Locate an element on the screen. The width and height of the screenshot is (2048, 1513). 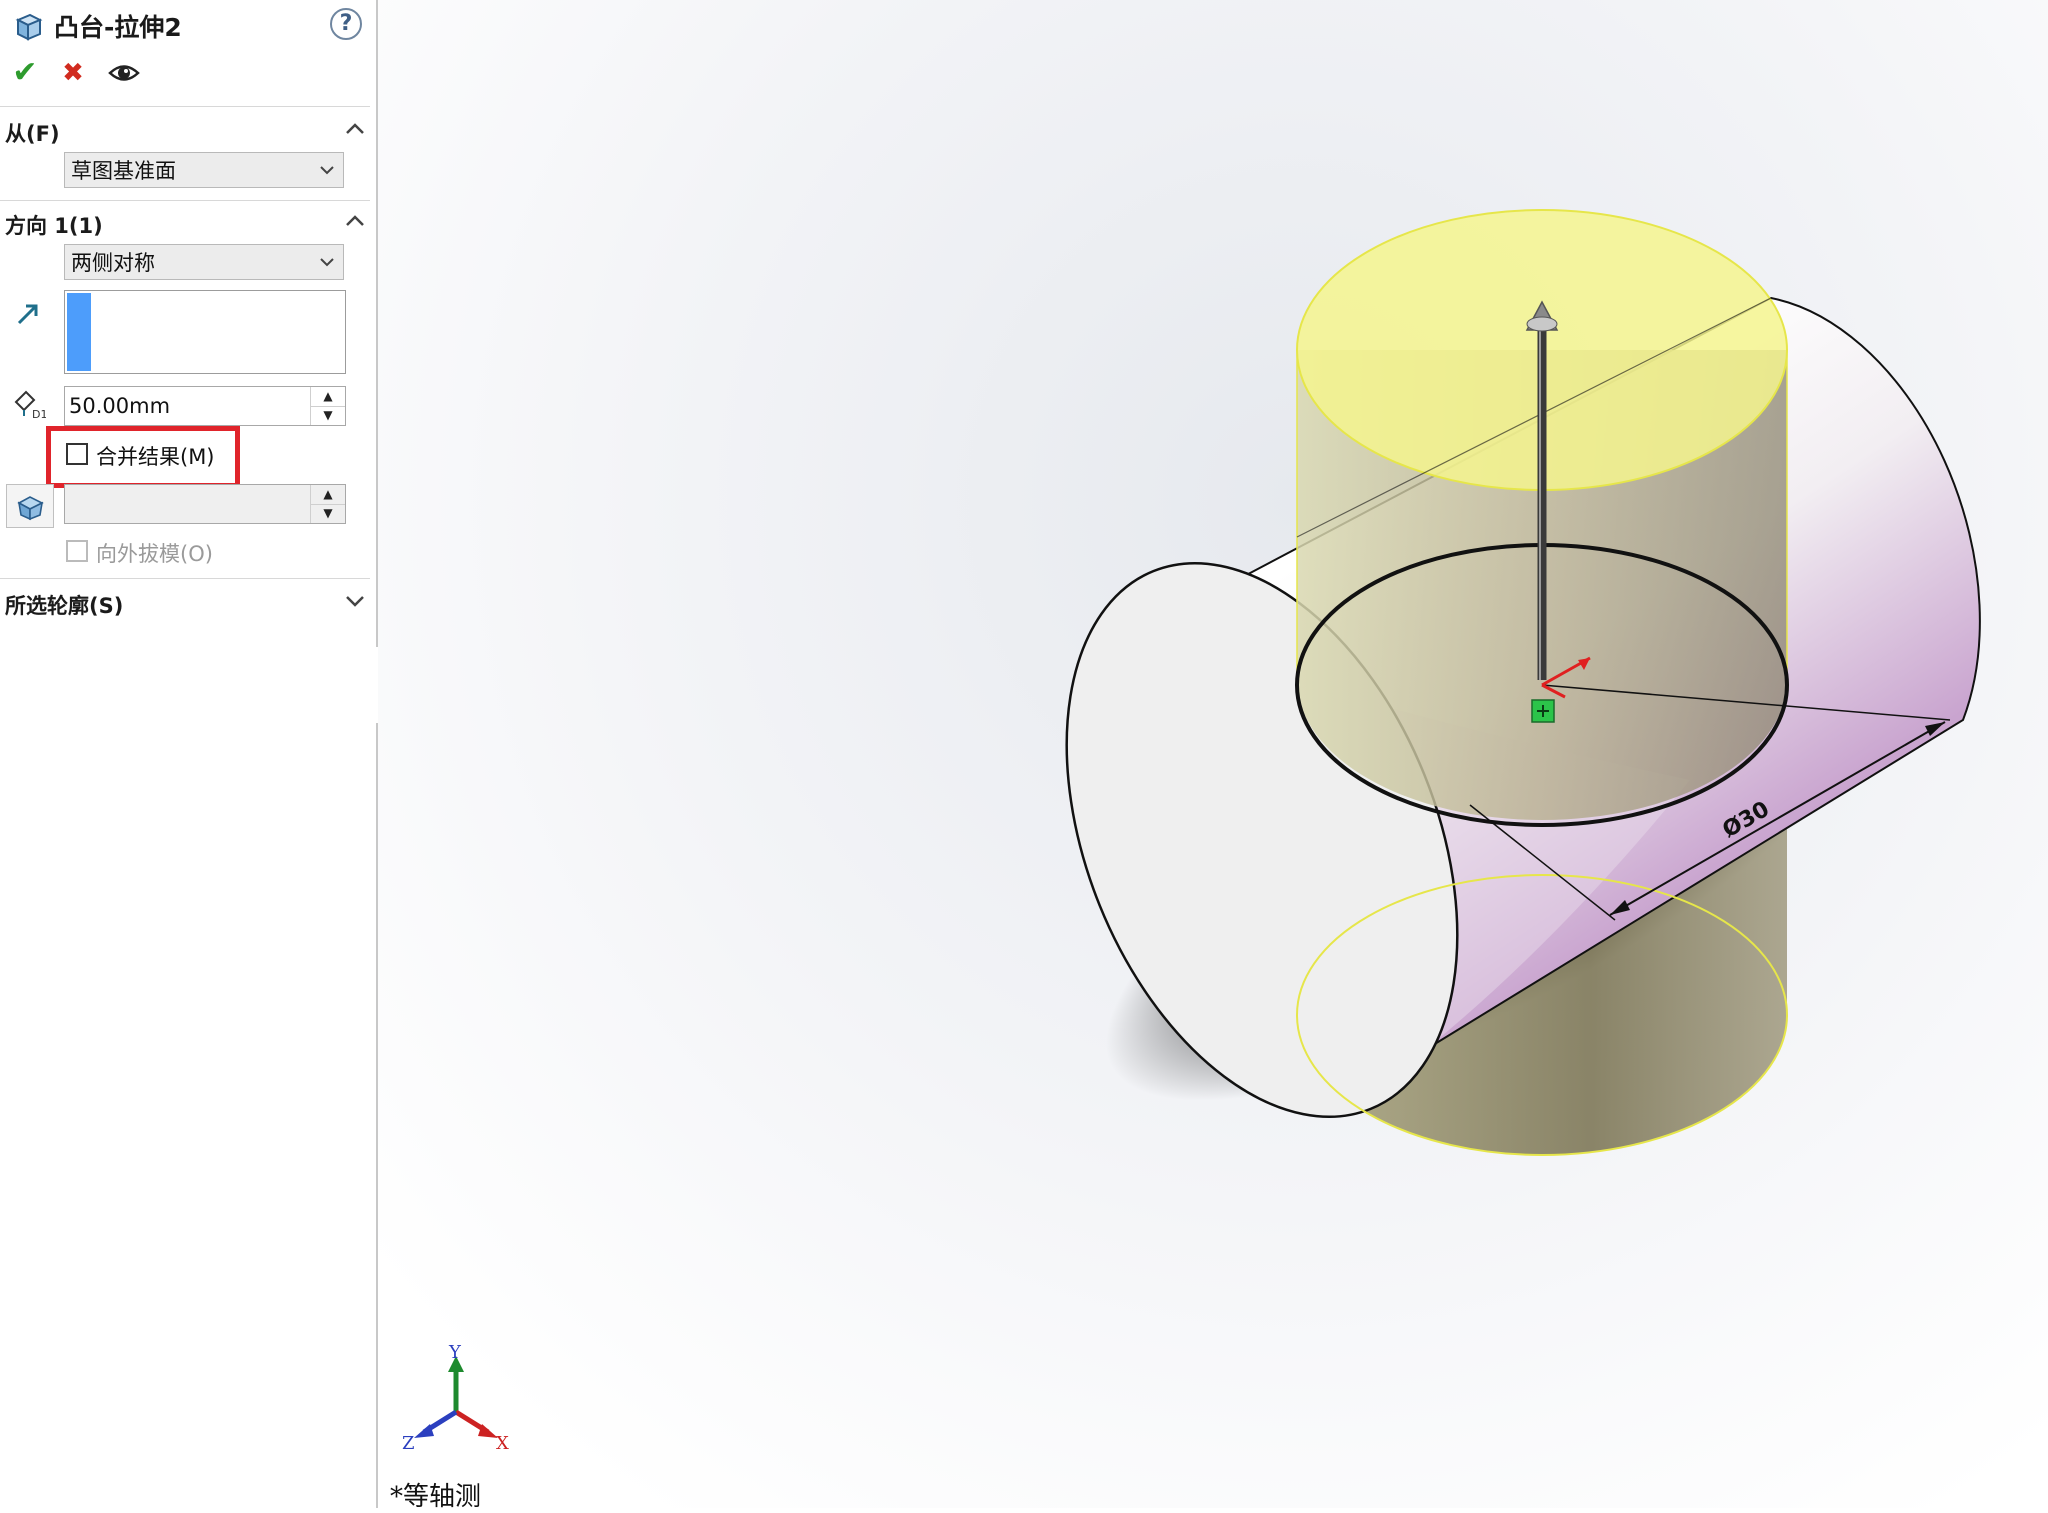
draft-angle-input: ▲ ▼ is located at coordinates (205, 504).